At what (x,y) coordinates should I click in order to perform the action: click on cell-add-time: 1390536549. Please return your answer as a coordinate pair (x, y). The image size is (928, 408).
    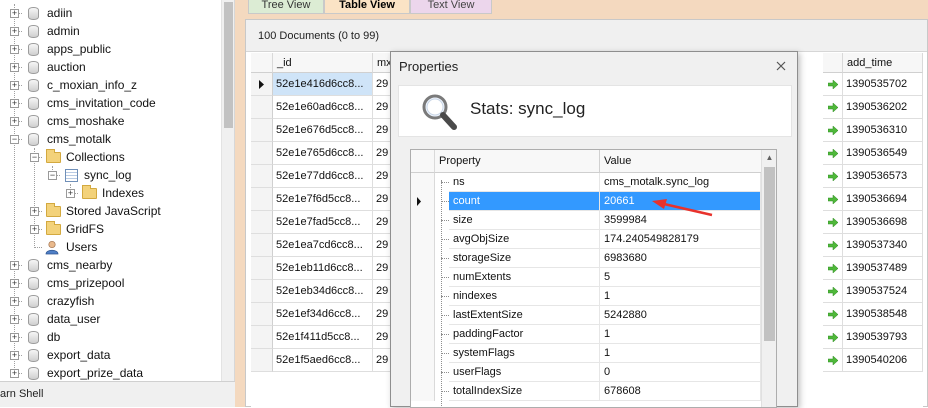
    Looking at the image, I should click on (883, 153).